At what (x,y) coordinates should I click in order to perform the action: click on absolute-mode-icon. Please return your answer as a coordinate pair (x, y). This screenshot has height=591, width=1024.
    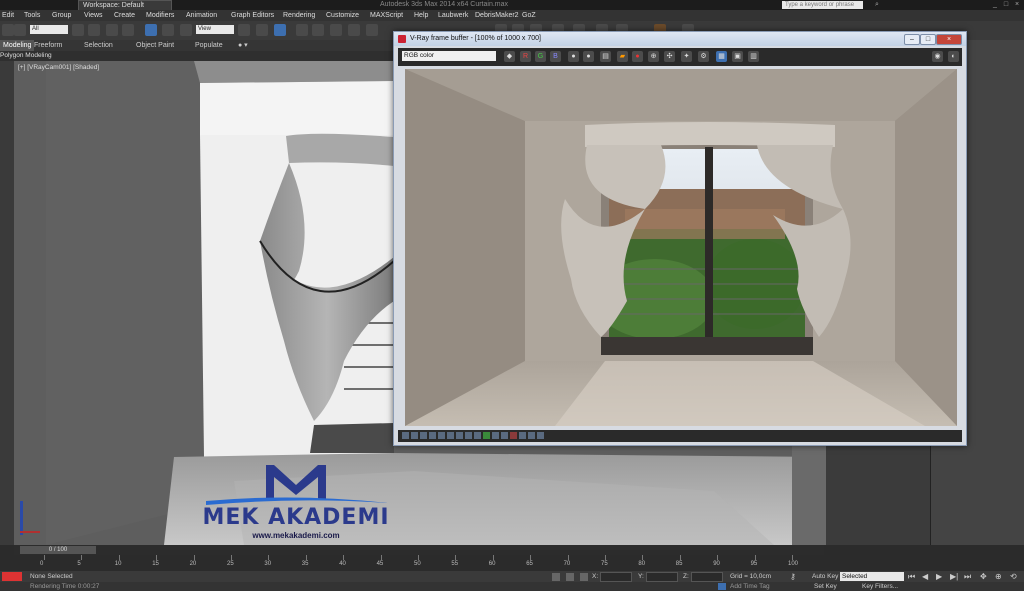
    Looking at the image, I should click on (584, 577).